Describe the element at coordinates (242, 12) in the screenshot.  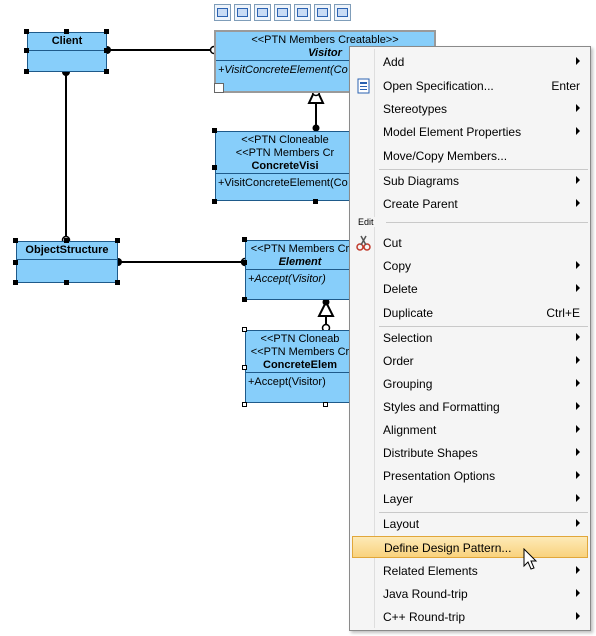
I see `arrange-icon` at that location.